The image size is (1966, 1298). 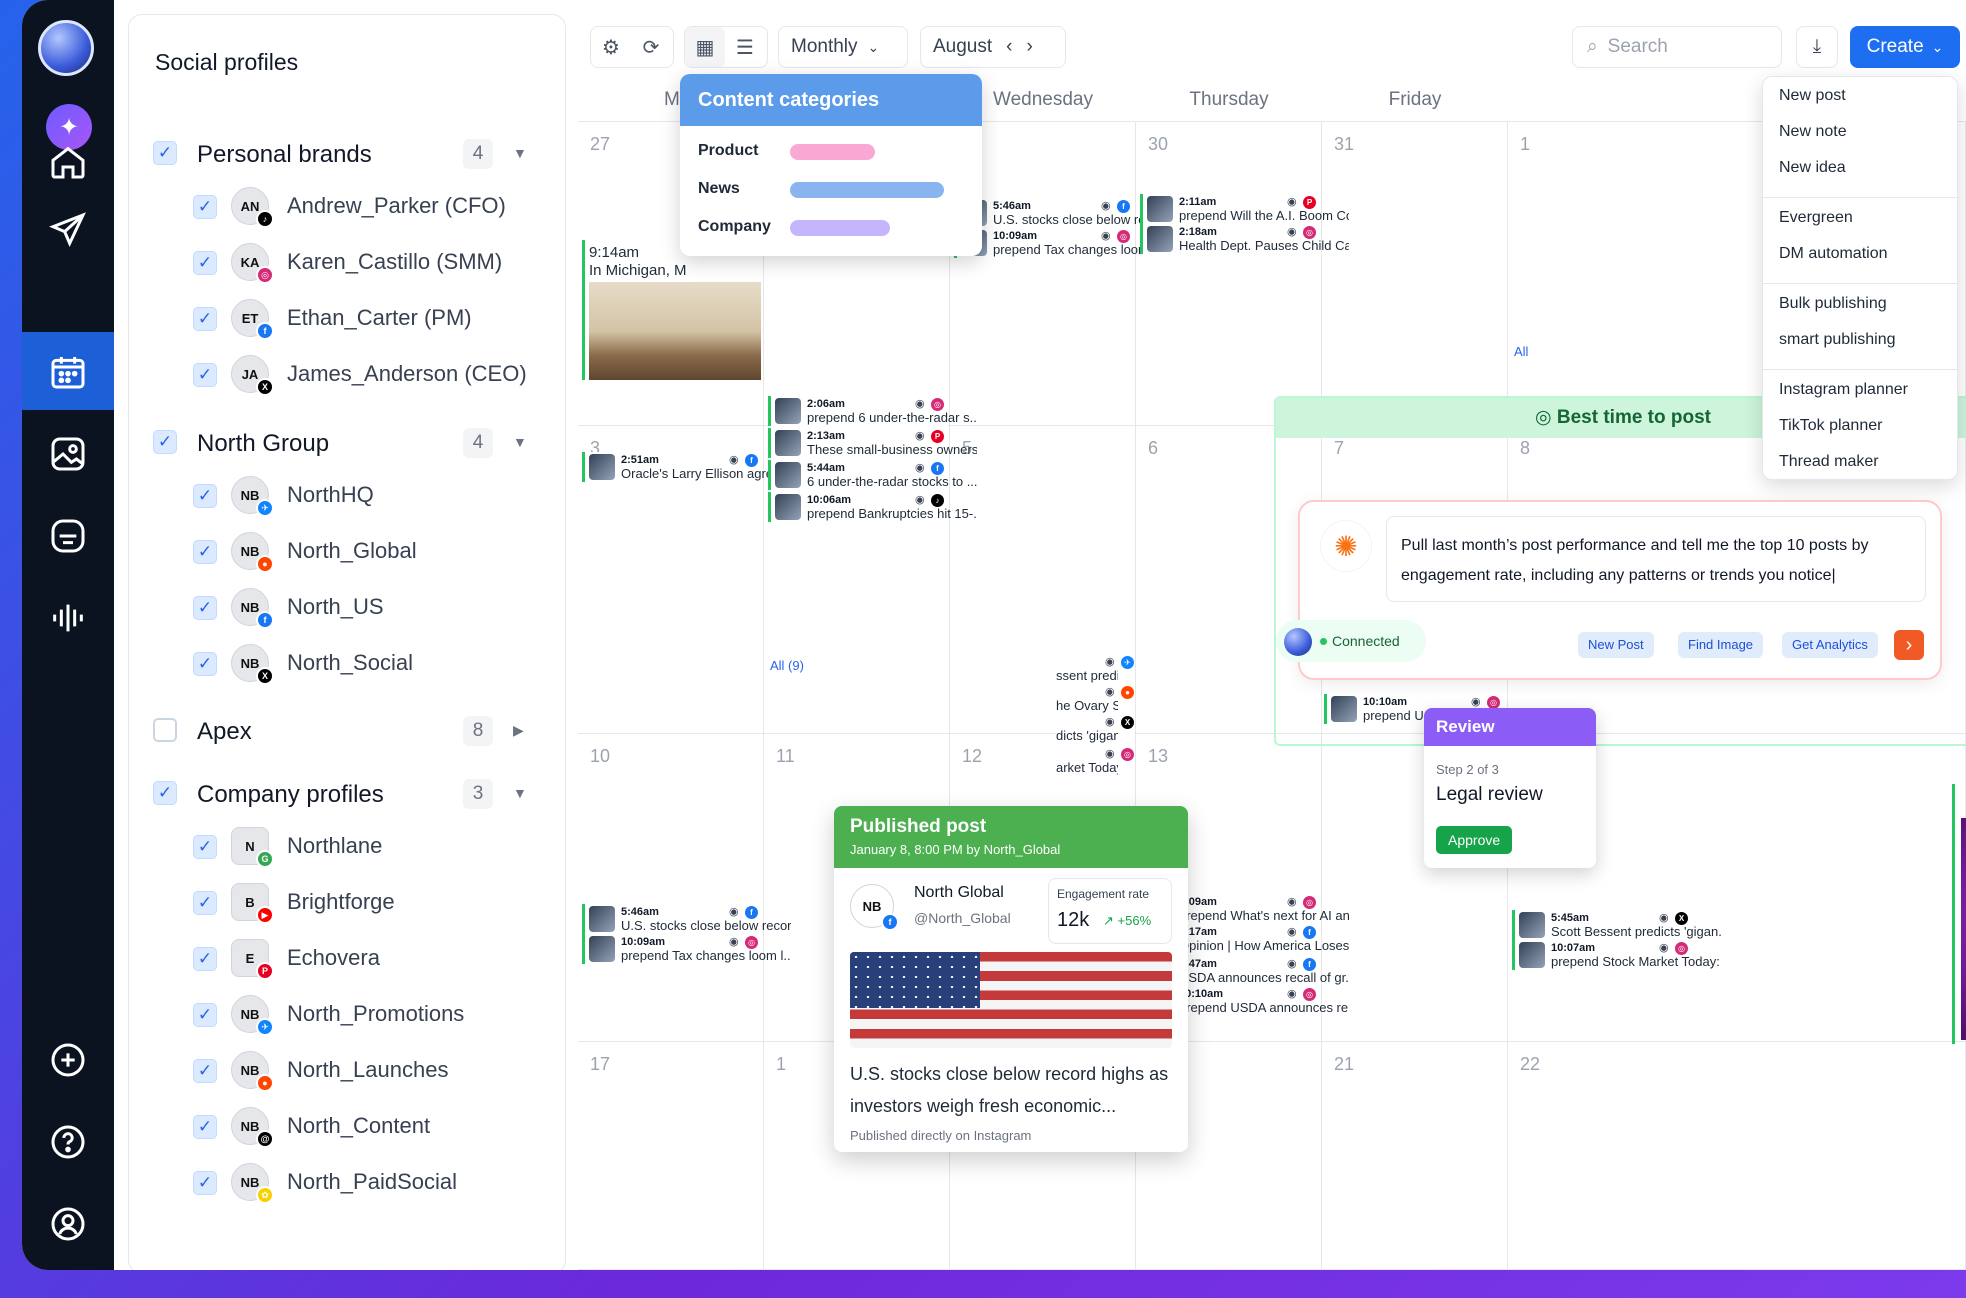 What do you see at coordinates (1817, 47) in the screenshot?
I see `download-icon: ⤓` at bounding box center [1817, 47].